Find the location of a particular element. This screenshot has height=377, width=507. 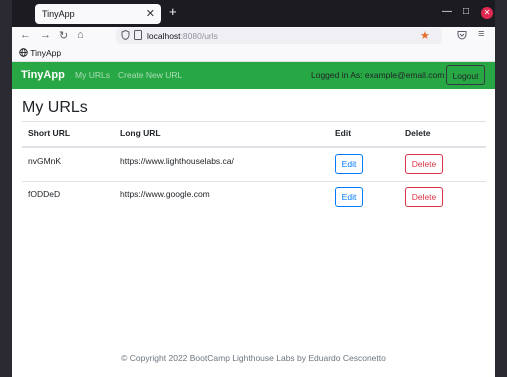

long-url-cell: https://www.lighthouselabs.ca/ is located at coordinates (177, 161).